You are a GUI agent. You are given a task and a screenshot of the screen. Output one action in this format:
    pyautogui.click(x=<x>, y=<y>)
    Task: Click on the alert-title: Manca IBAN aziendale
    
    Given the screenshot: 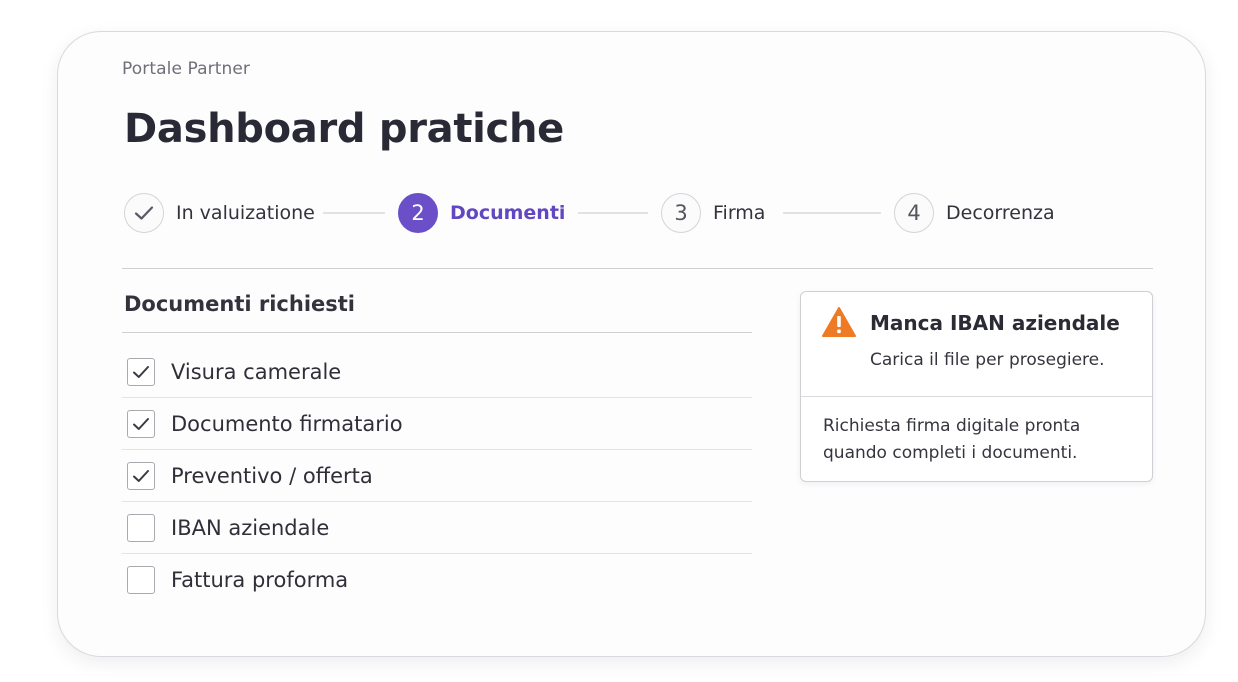 What is the action you would take?
    pyautogui.click(x=995, y=323)
    